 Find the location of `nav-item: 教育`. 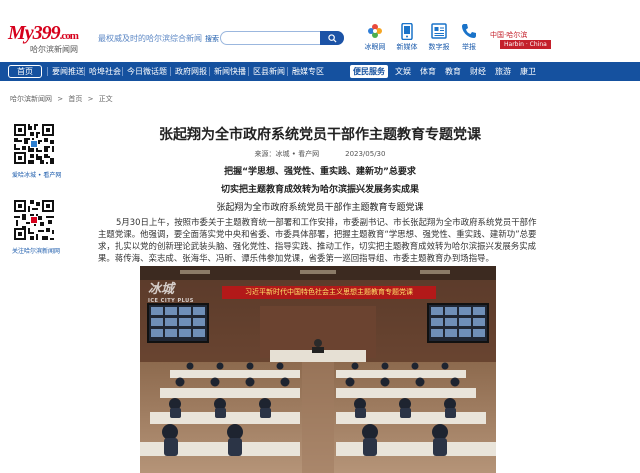

nav-item: 教育 is located at coordinates (453, 71).